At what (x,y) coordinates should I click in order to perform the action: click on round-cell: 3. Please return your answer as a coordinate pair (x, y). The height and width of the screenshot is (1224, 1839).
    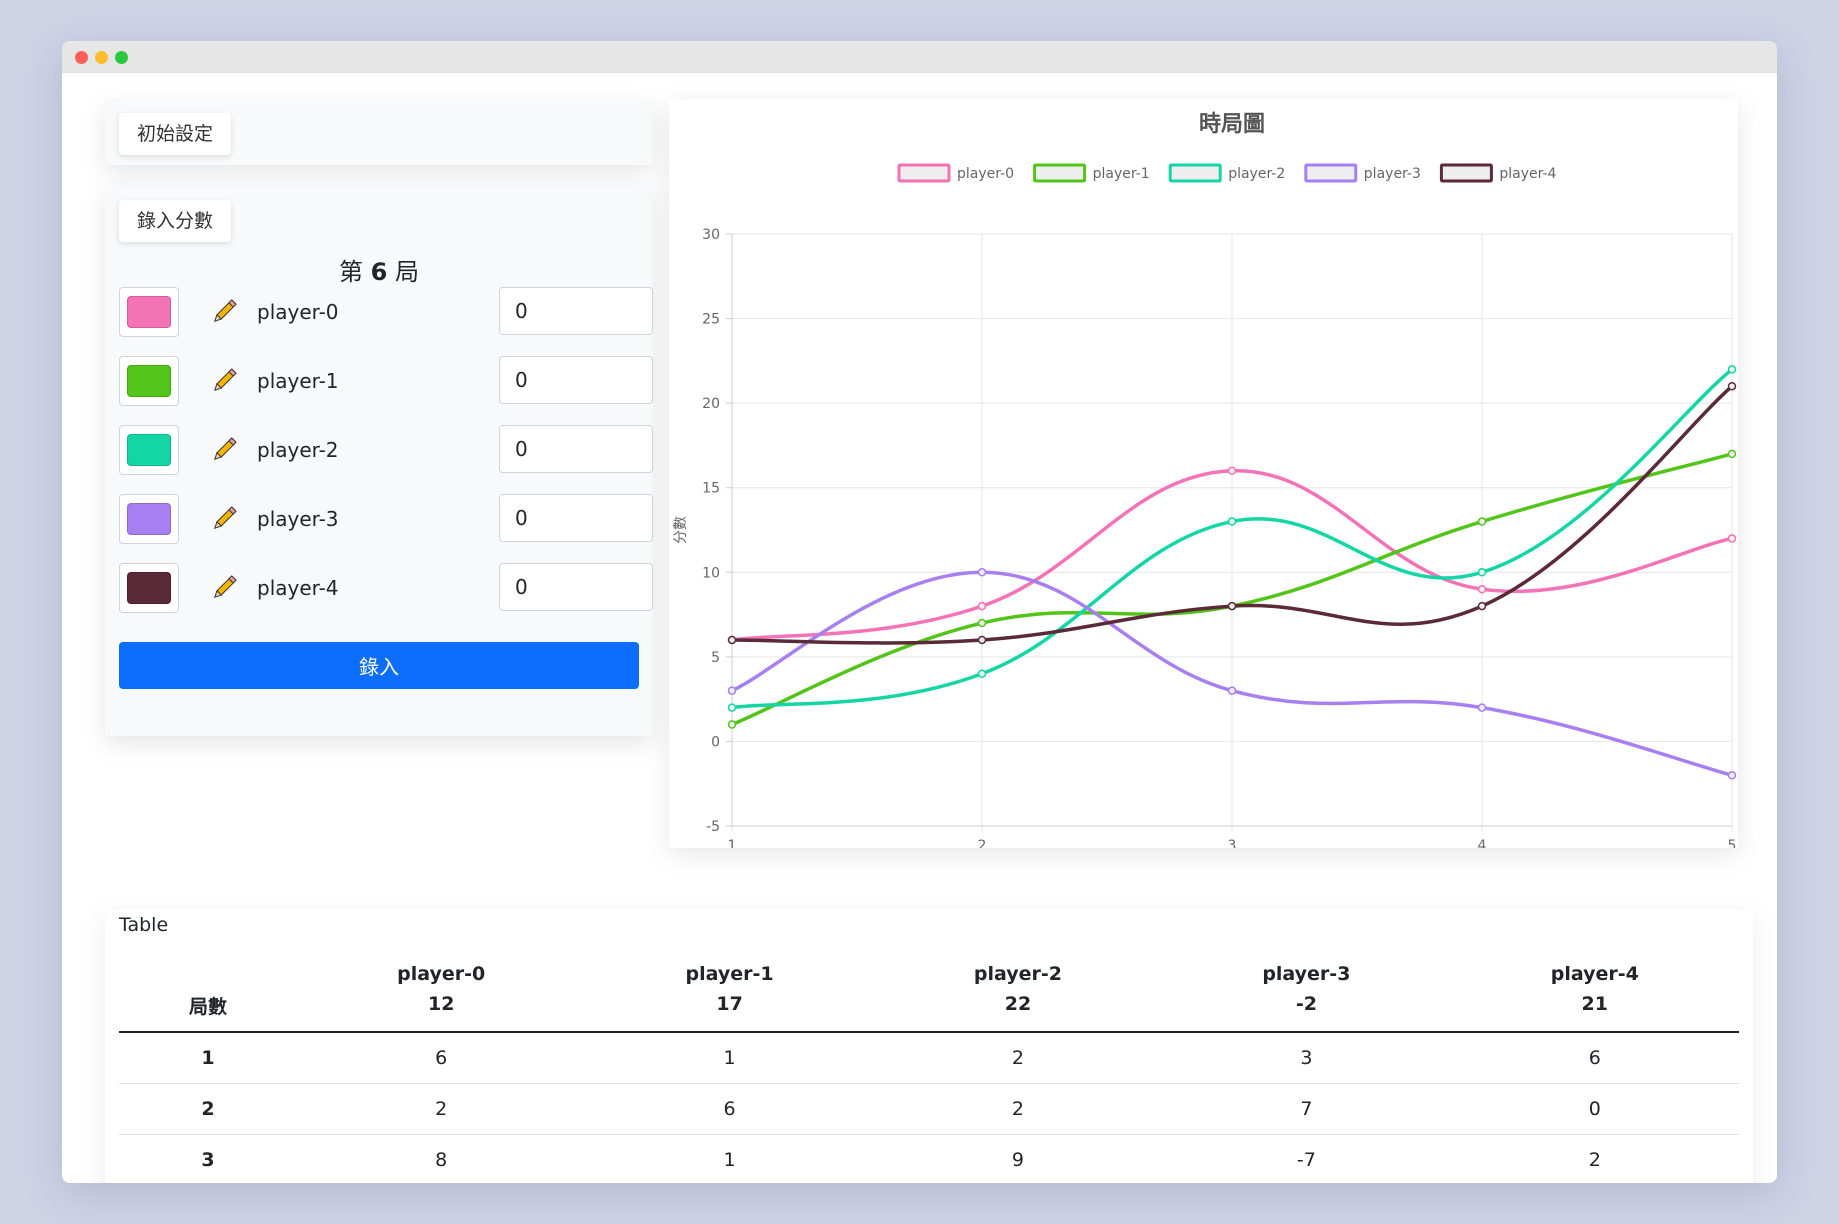
    Looking at the image, I should click on (208, 1158).